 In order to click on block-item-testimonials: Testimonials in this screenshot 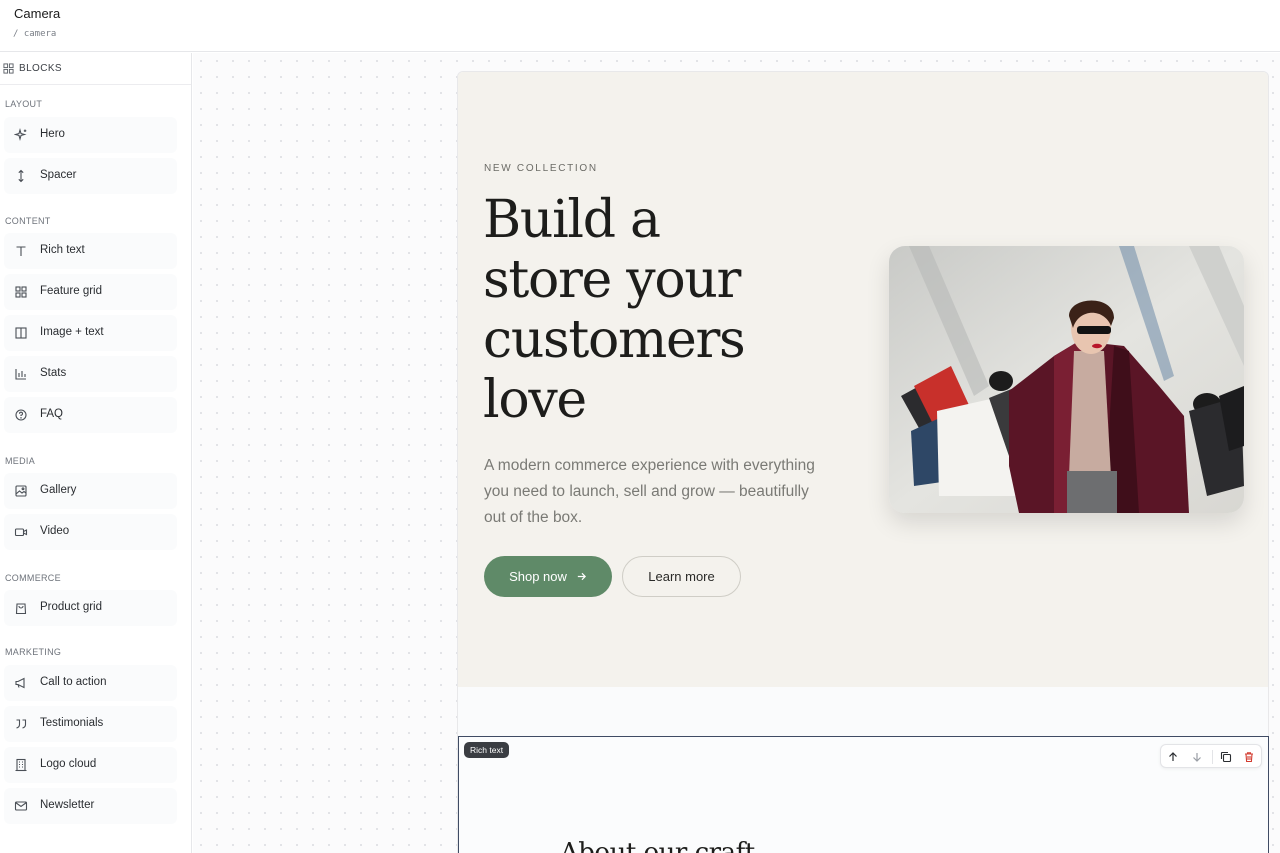, I will do `click(90, 724)`.